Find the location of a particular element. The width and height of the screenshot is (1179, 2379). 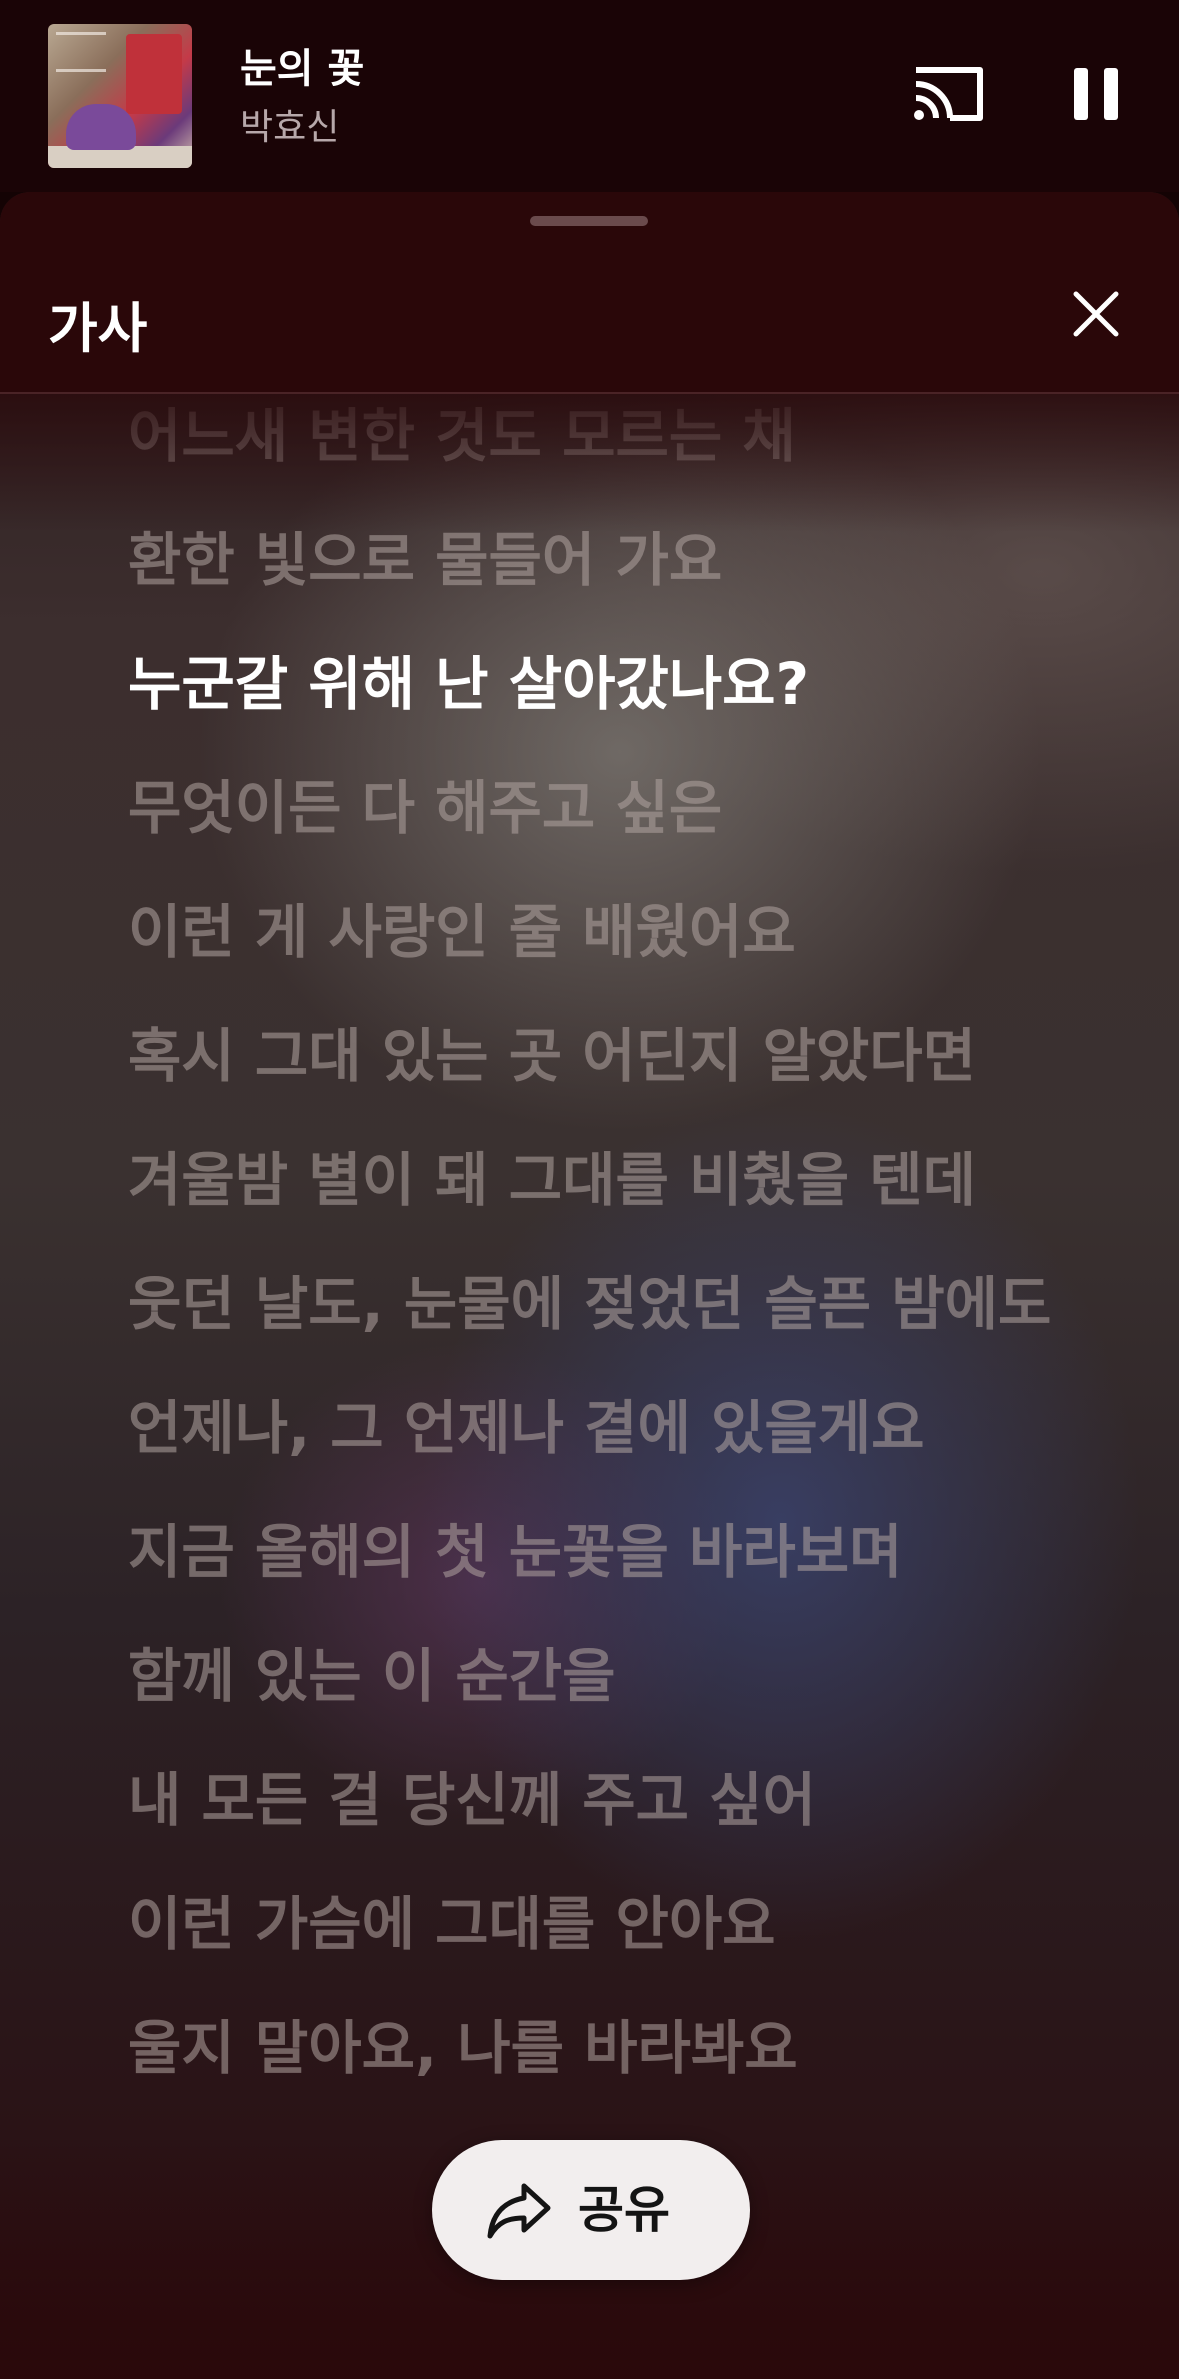

close-icon is located at coordinates (1096, 314).